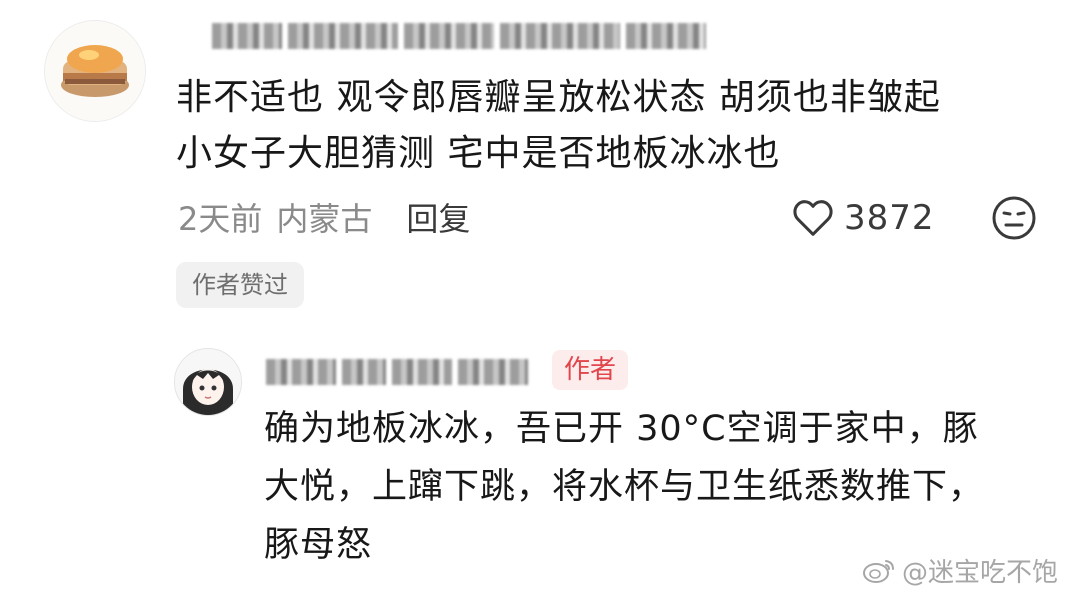  Describe the element at coordinates (889, 218) in the screenshot. I see `like-count: 3872` at that location.